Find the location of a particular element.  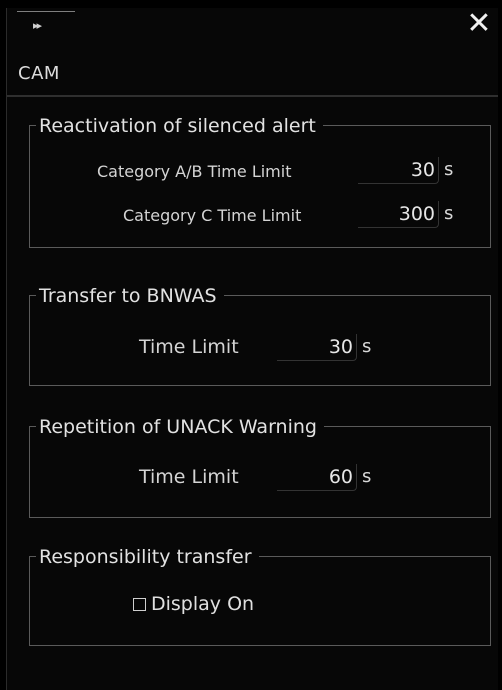

double-chevron-right-icon: ▸▸ is located at coordinates (37, 25).